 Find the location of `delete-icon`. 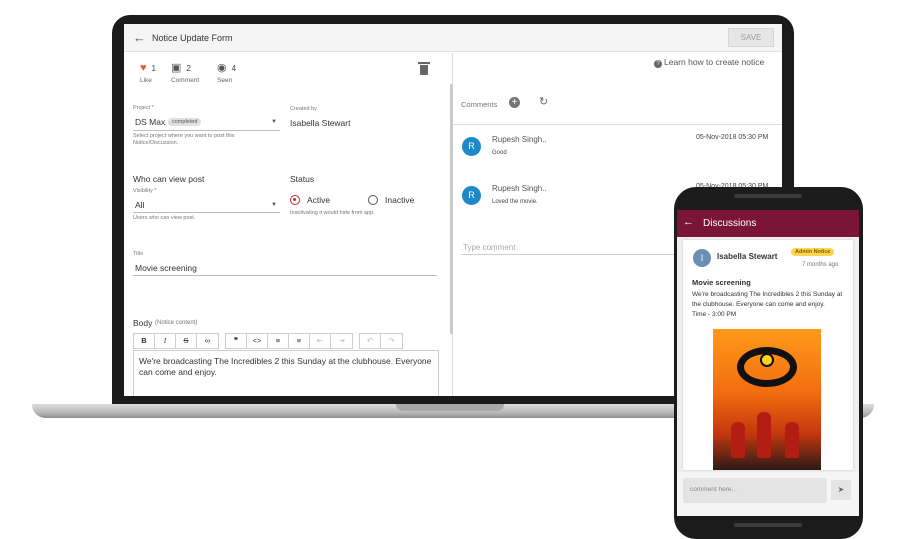

delete-icon is located at coordinates (424, 68).